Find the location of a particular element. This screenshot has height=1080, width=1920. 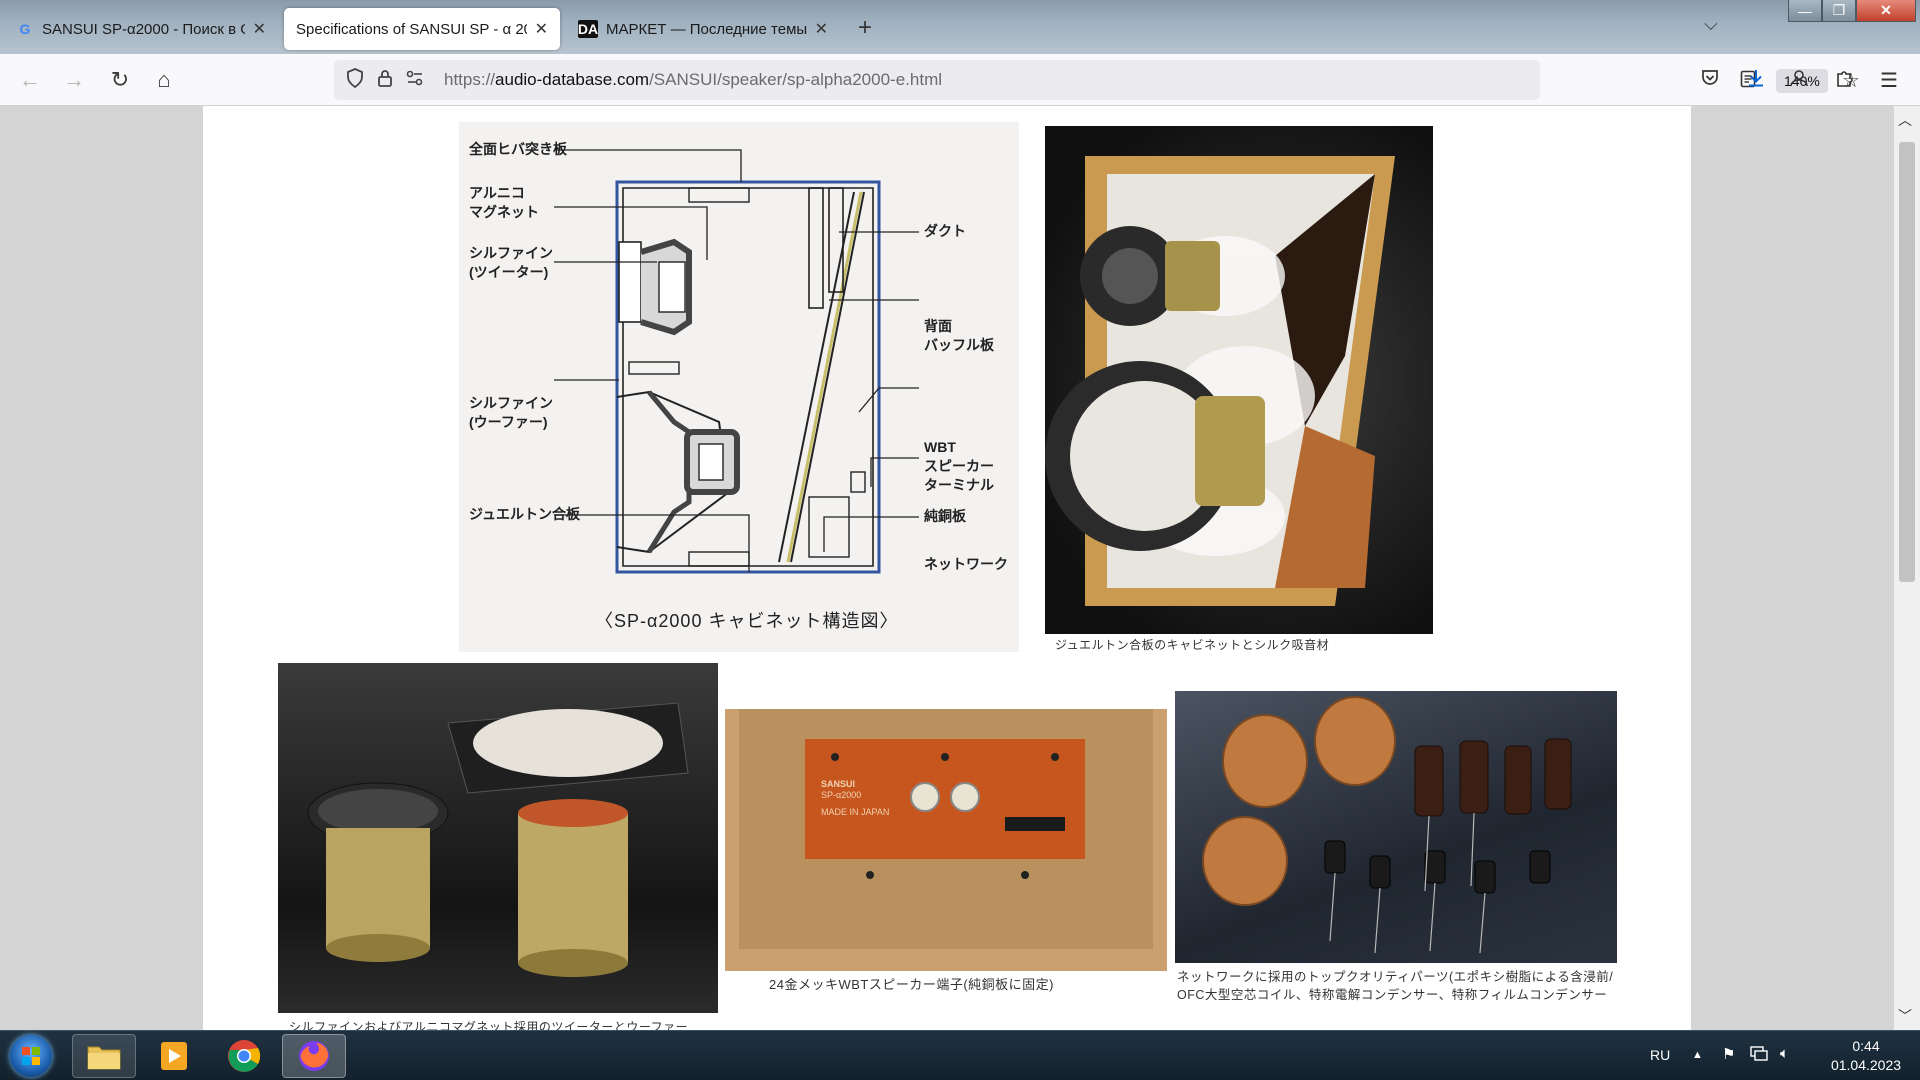

windows-taskbar: RU ▲ ⚑ 🔈︎ 0:44 01.04.2023 is located at coordinates (960, 1055).